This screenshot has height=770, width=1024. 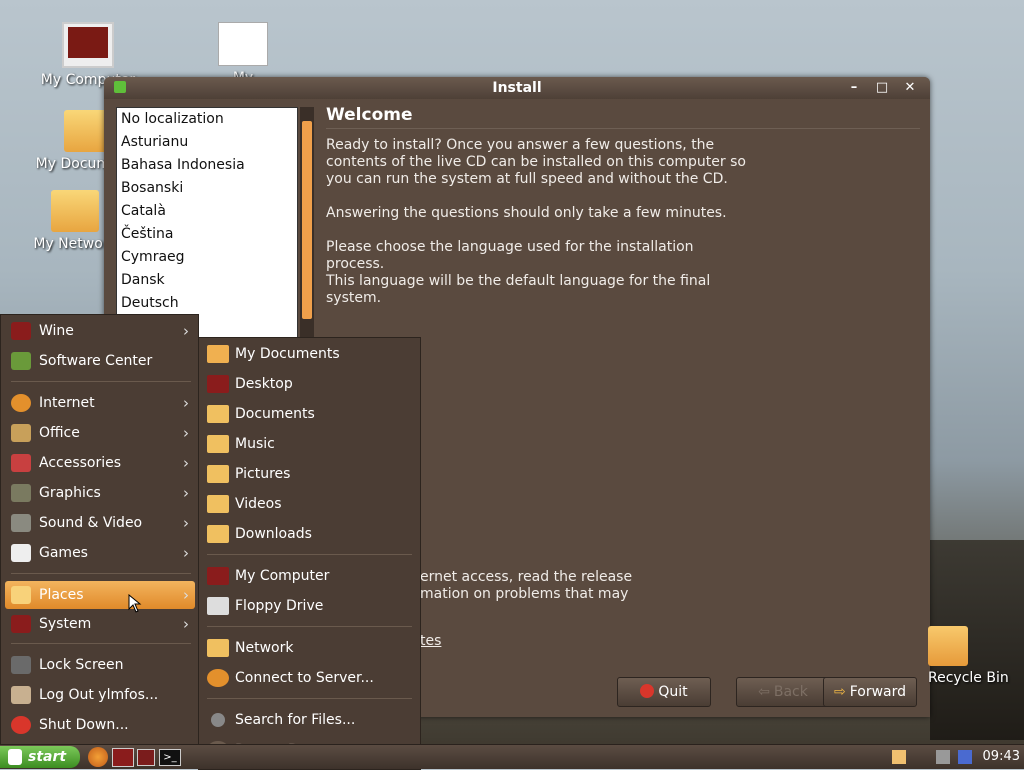 I want to click on menu-item-software-center: Software Center, so click(x=100, y=361).